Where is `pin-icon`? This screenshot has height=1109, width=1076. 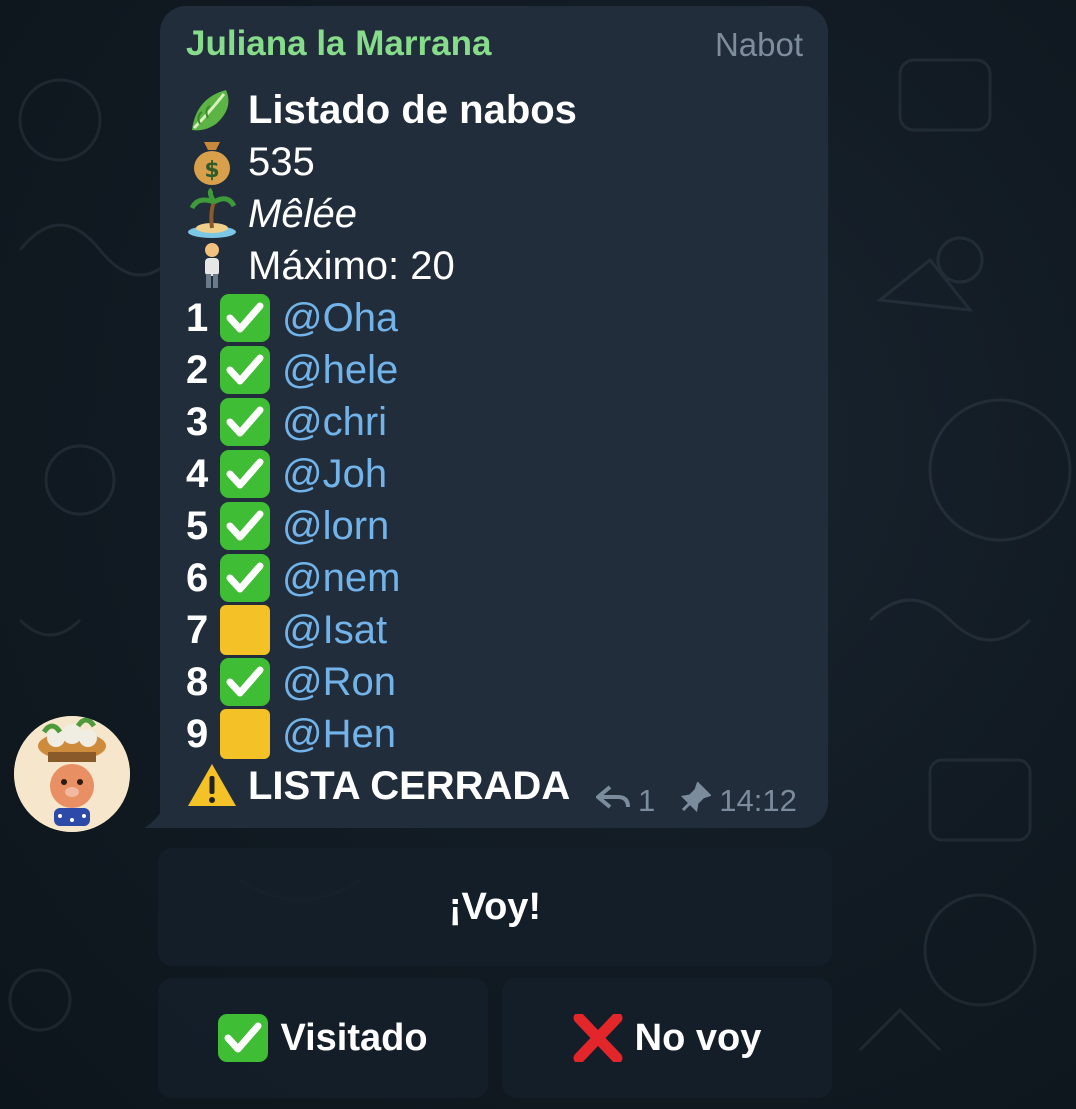
pin-icon is located at coordinates (697, 800).